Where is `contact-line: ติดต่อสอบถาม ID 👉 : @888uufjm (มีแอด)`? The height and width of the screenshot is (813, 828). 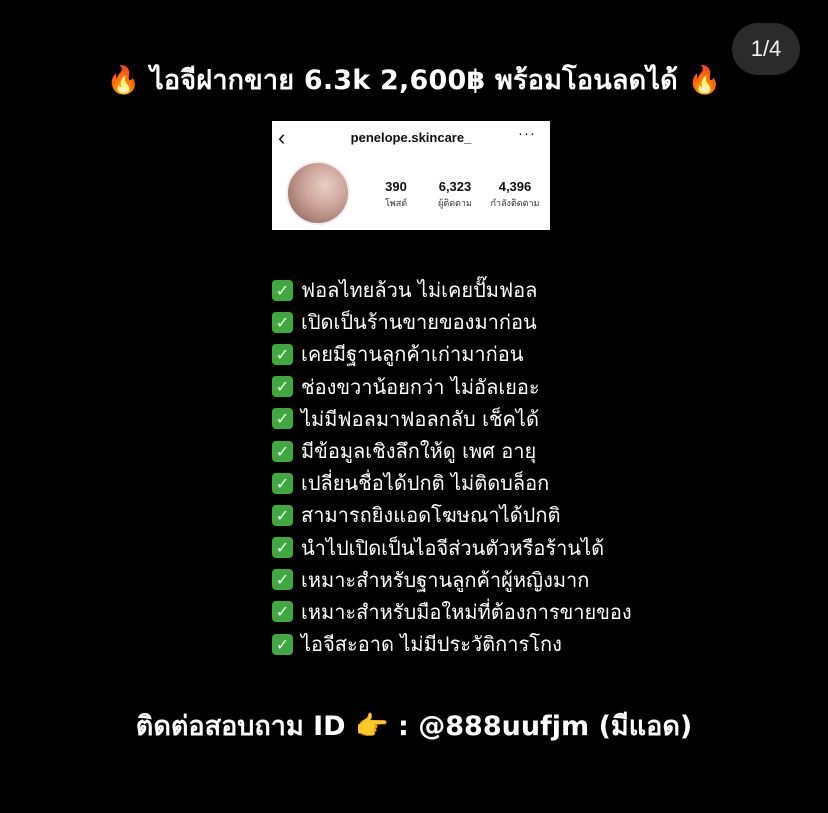
contact-line: ติดต่อสอบถาม ID 👉 : @888uufjm (มีแอด) is located at coordinates (414, 725).